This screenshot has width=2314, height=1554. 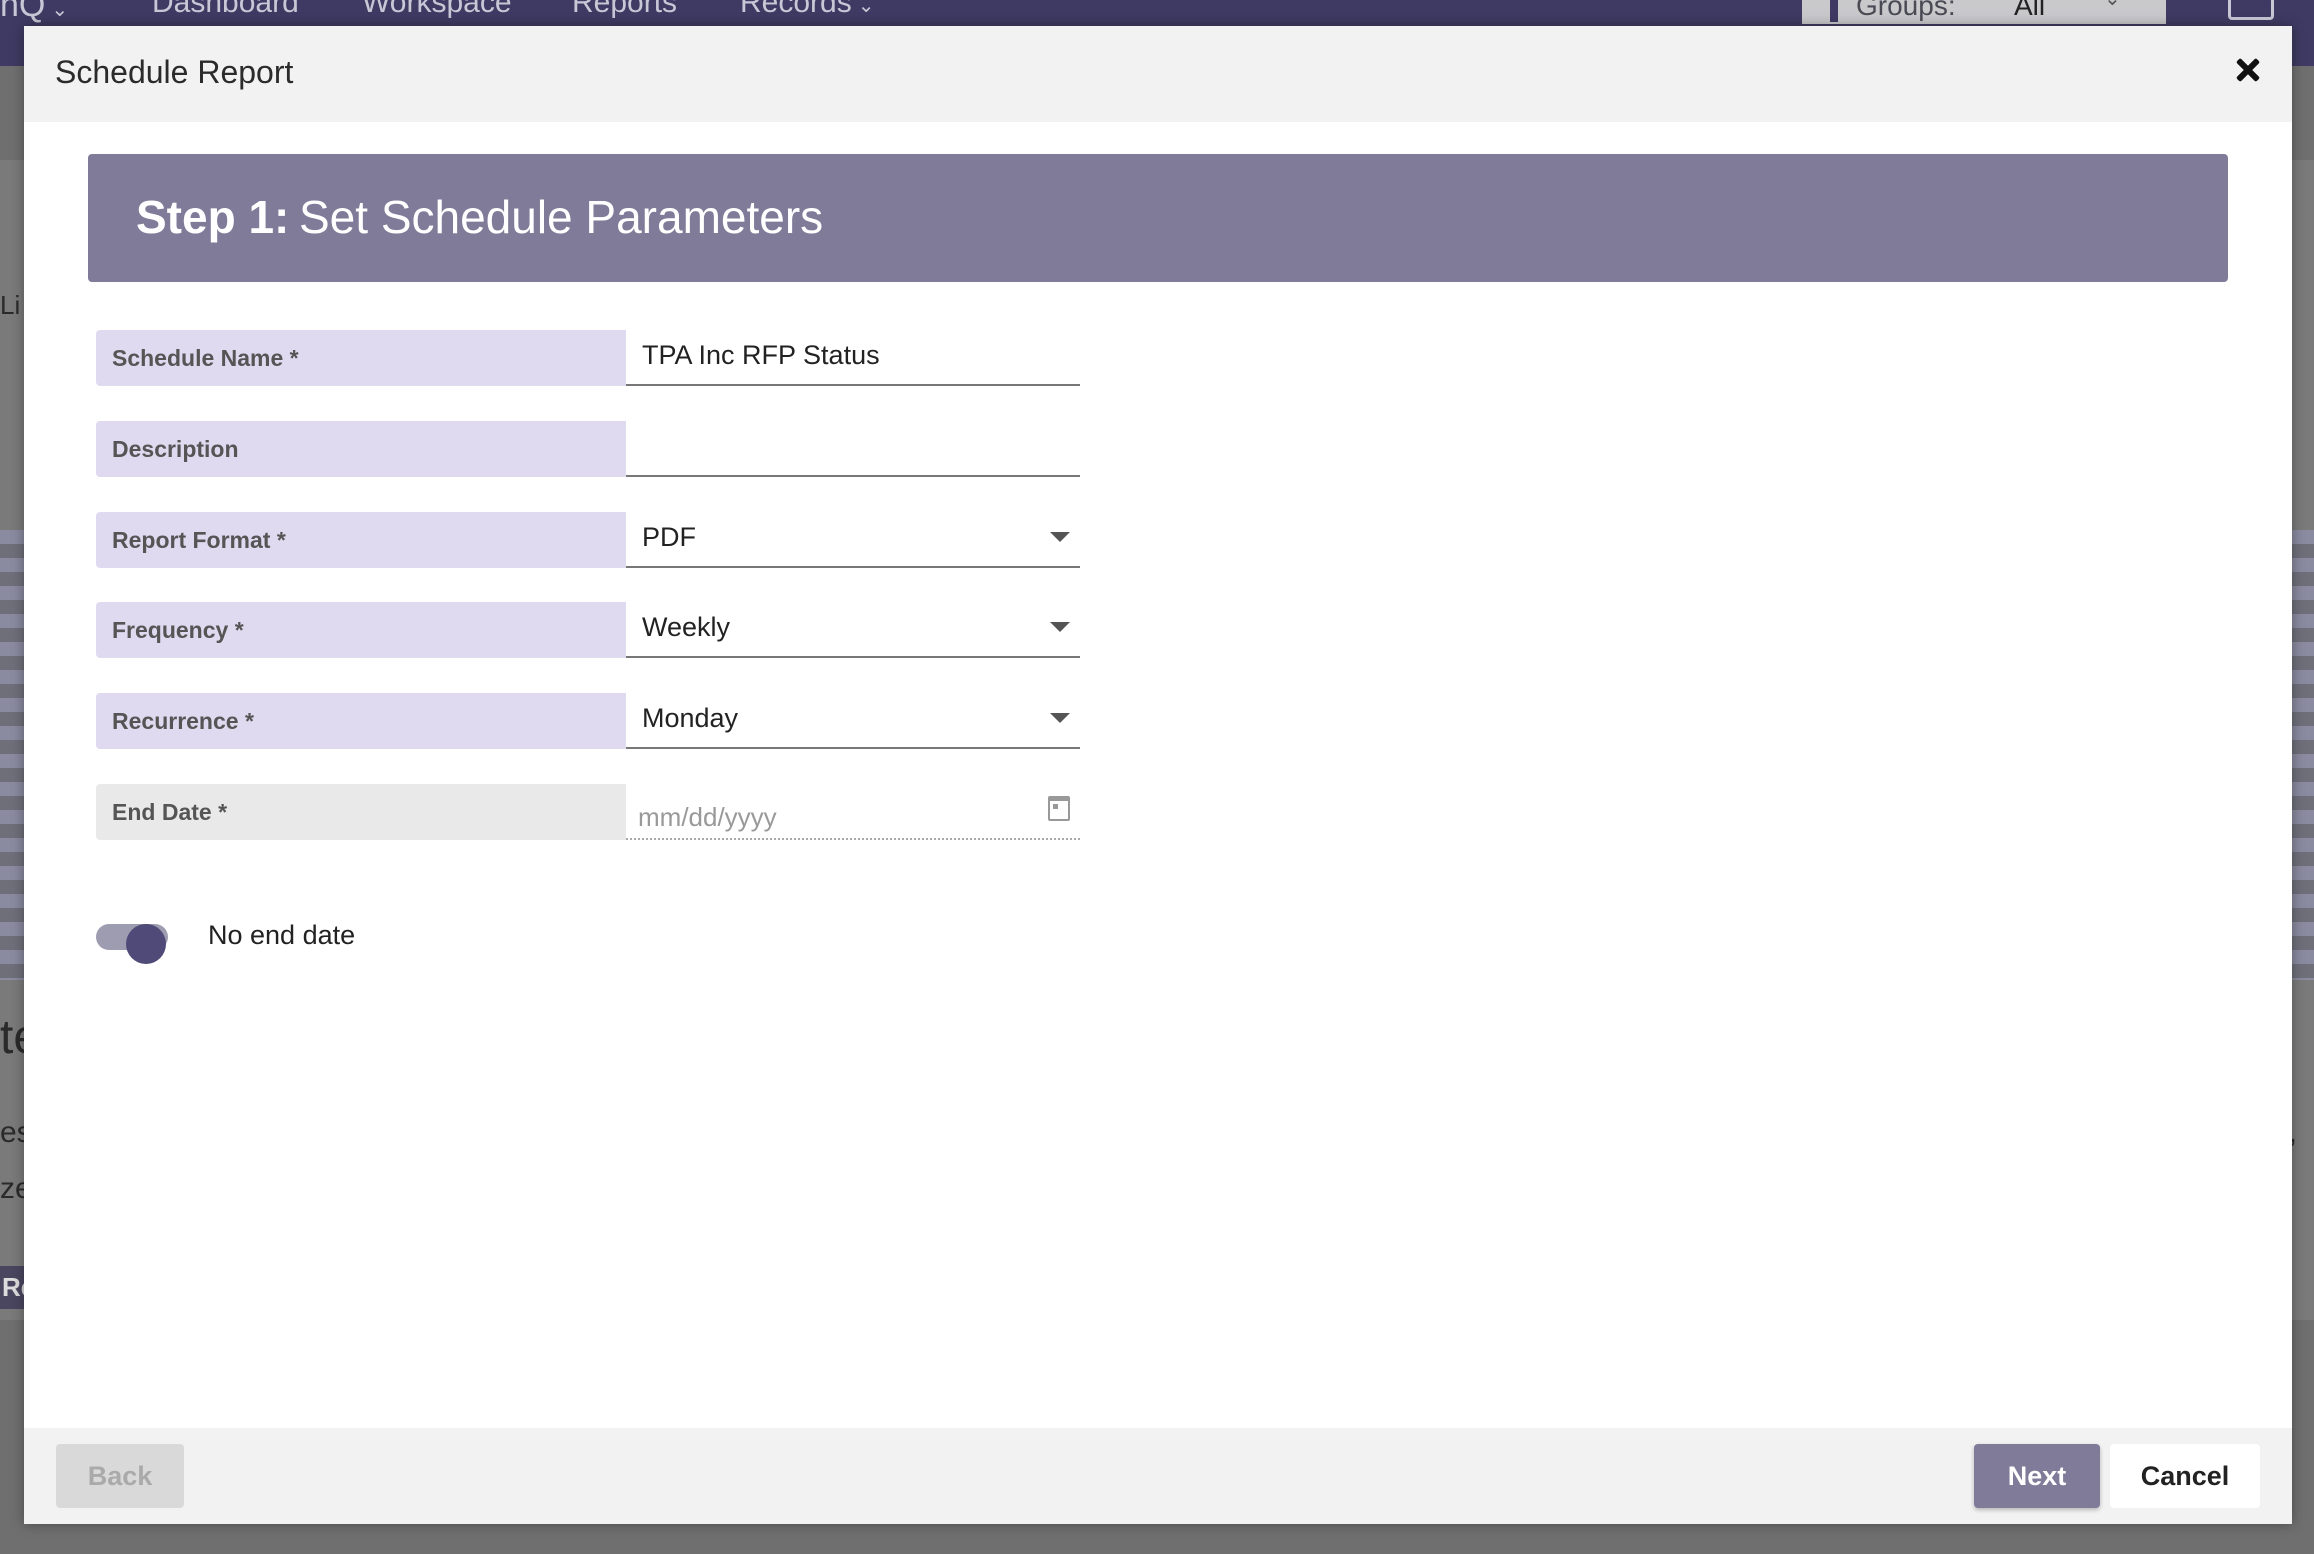 I want to click on nav-records: Records ⌄, so click(x=807, y=10).